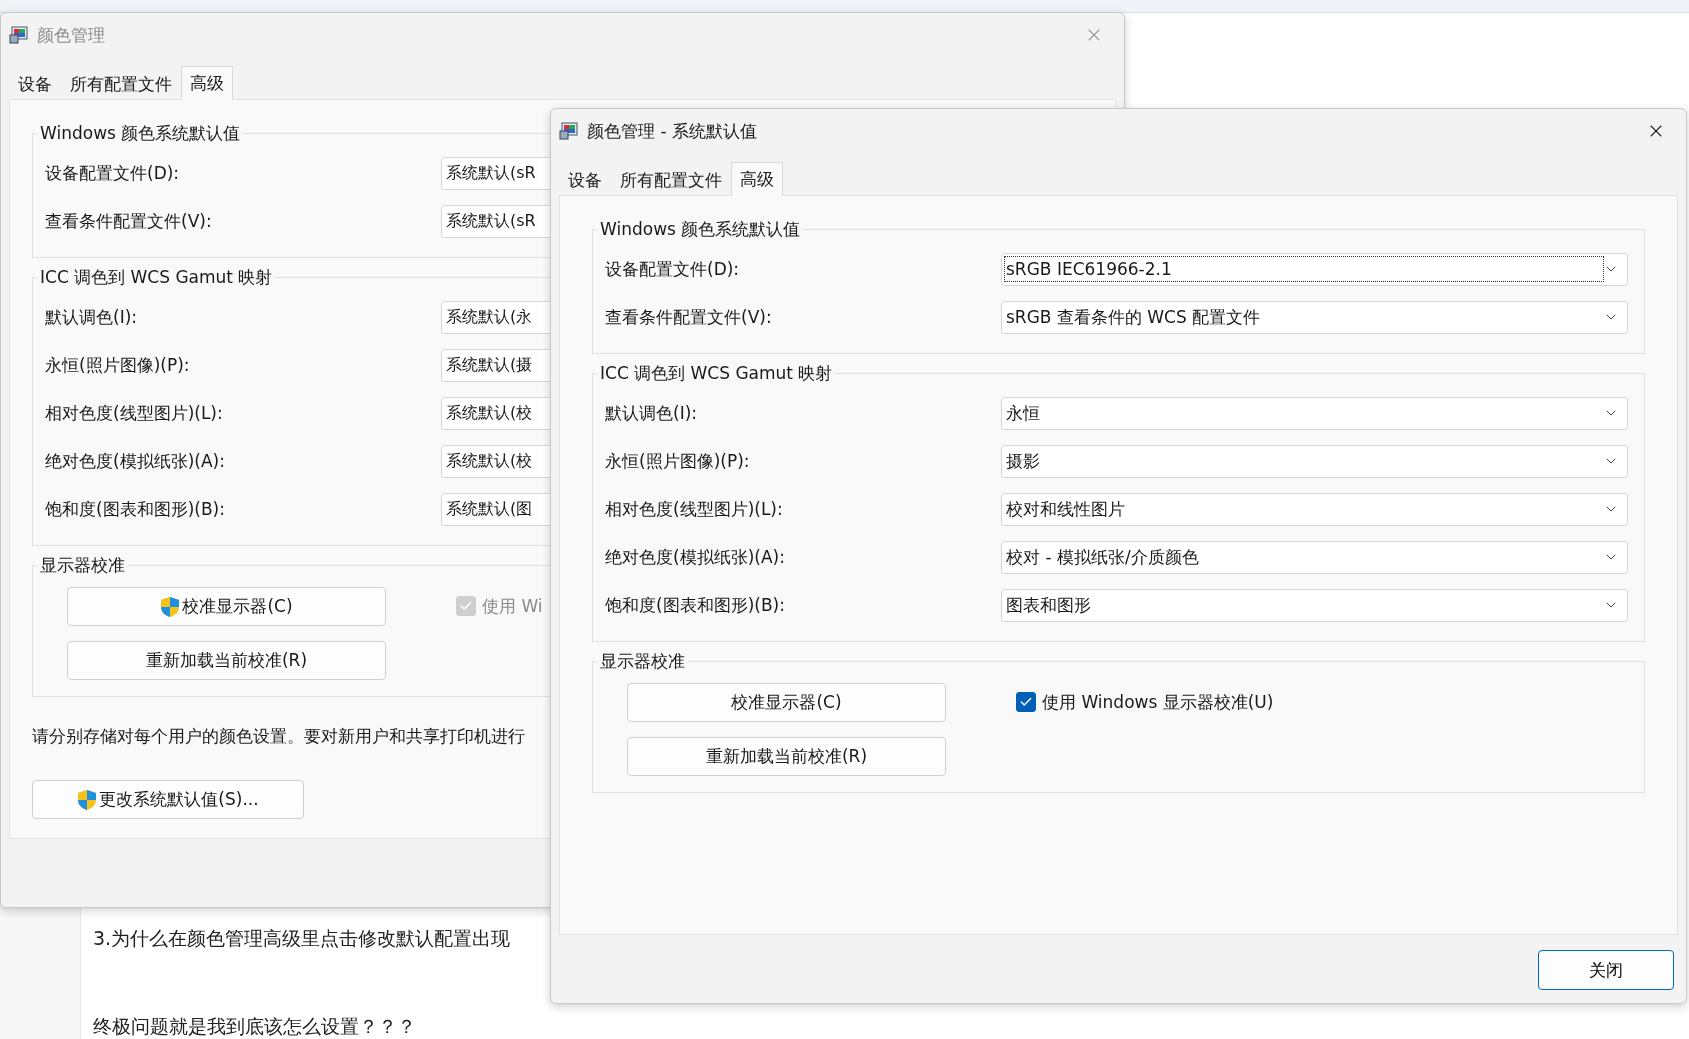 The image size is (1689, 1039). What do you see at coordinates (1314, 509) in the screenshot?
I see `dropdown: 校对和线性图片` at bounding box center [1314, 509].